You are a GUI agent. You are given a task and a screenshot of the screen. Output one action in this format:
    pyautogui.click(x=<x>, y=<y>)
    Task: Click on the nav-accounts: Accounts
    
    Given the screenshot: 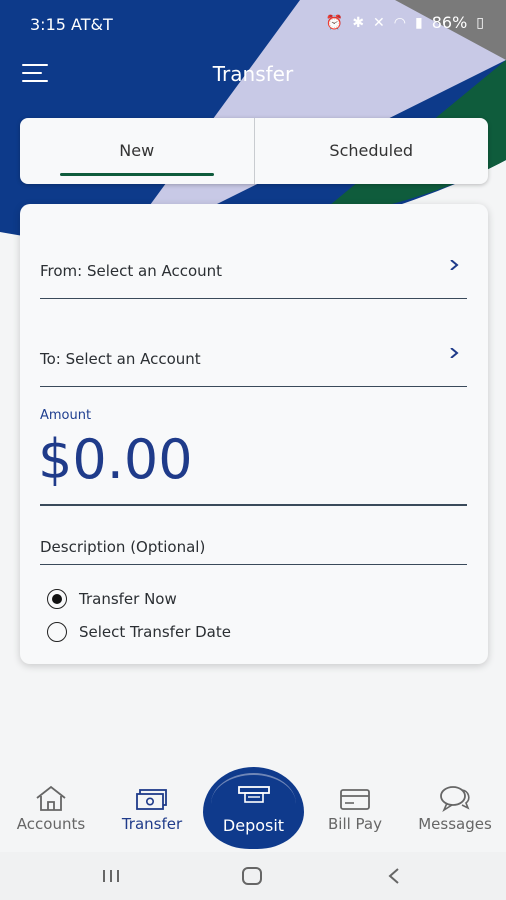 What is the action you would take?
    pyautogui.click(x=51, y=812)
    